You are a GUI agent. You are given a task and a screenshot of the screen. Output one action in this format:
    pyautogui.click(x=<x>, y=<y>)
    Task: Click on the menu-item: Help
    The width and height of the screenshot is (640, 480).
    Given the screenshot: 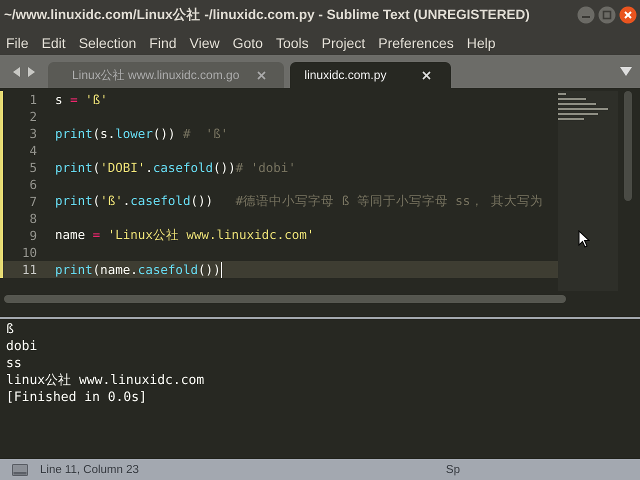 What is the action you would take?
    pyautogui.click(x=481, y=42)
    